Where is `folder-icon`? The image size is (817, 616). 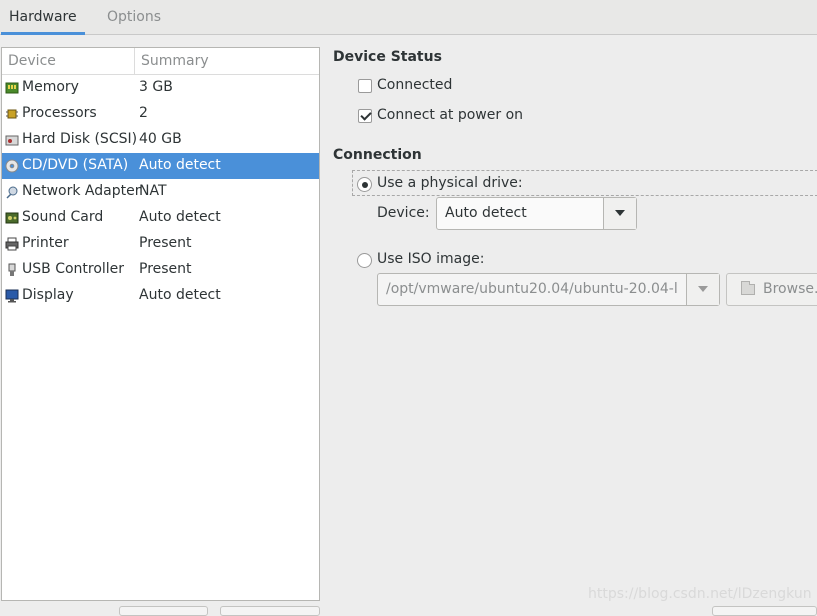
folder-icon is located at coordinates (748, 288).